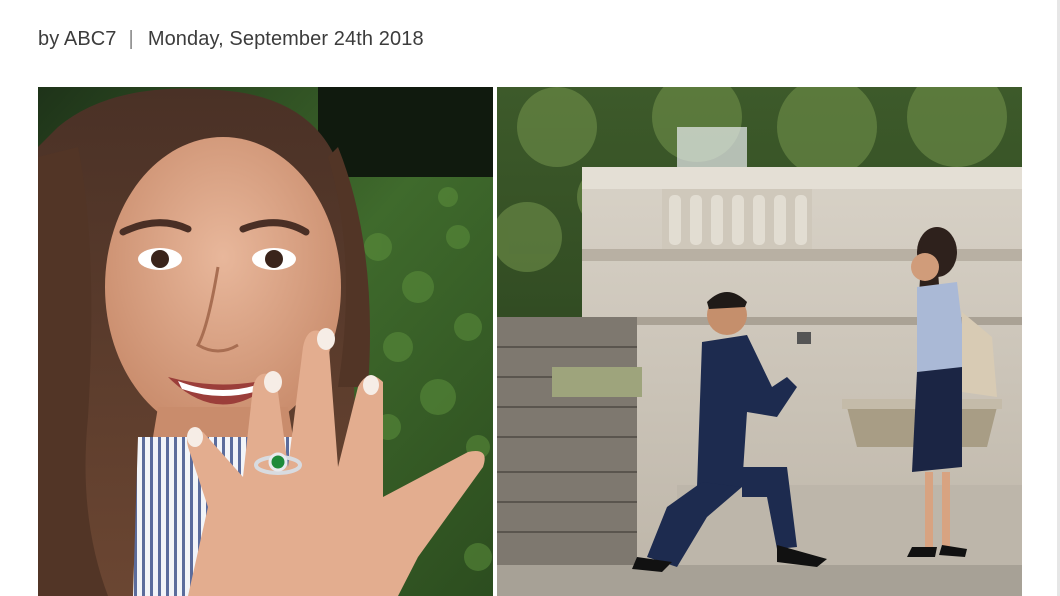 This screenshot has height=596, width=1060. I want to click on publish-date: Monday, September 24th 2018, so click(285, 38).